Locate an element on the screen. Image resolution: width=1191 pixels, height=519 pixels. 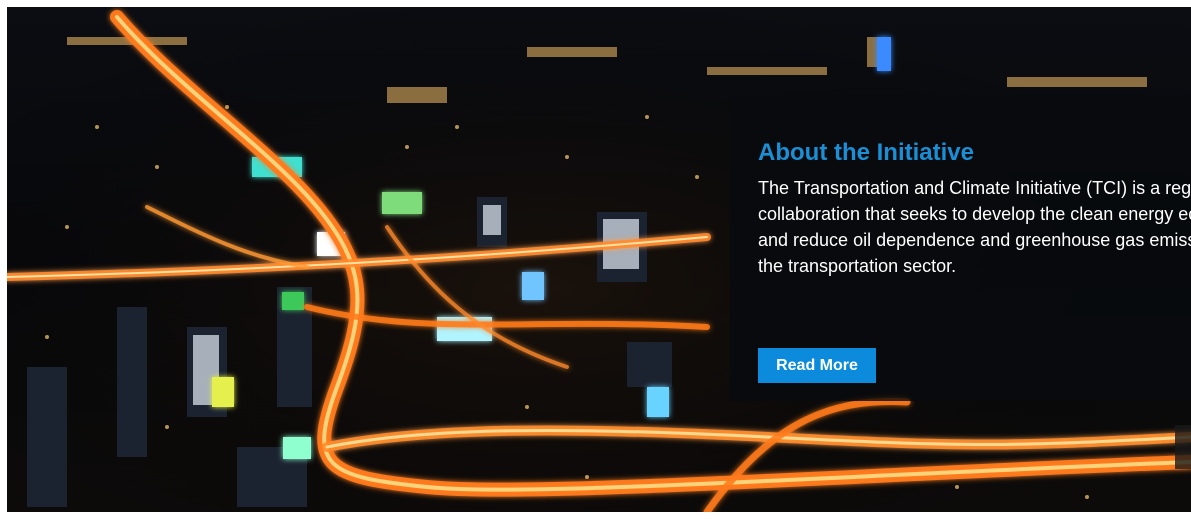
next-arrow-icon is located at coordinates (1183, 447).